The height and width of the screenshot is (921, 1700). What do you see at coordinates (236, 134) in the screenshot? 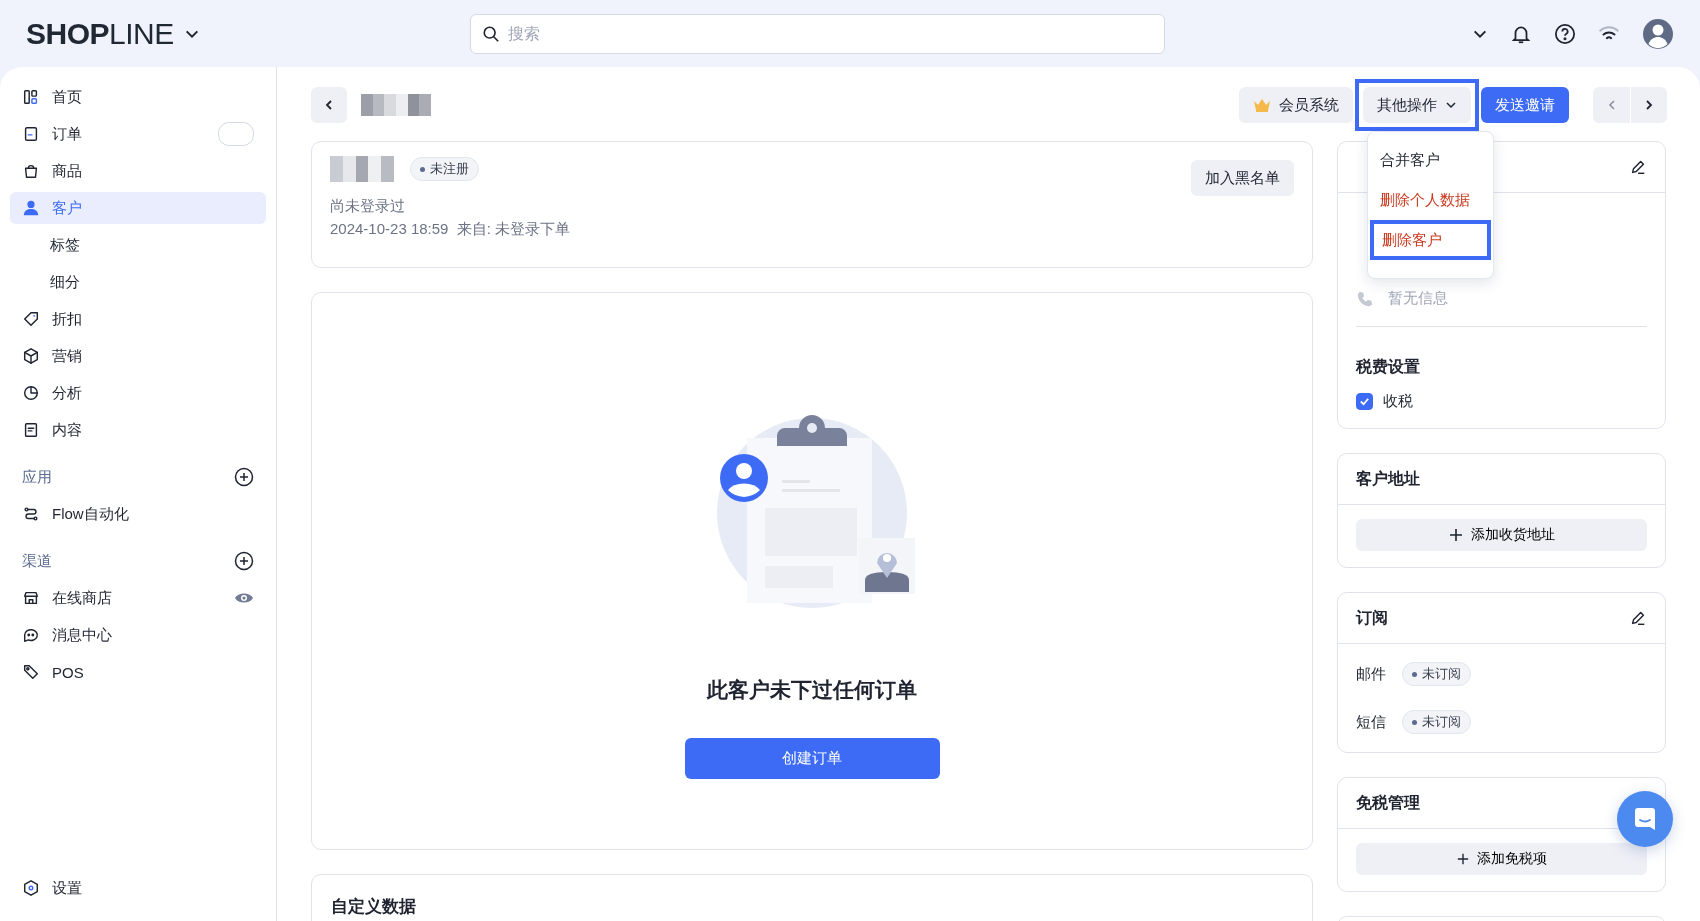
I see `count-badge` at bounding box center [236, 134].